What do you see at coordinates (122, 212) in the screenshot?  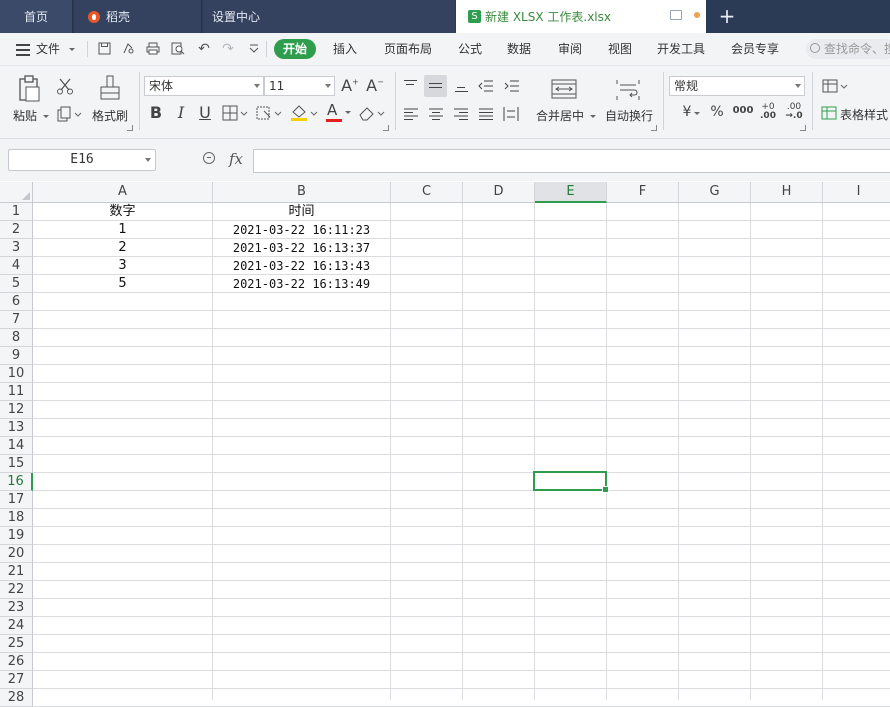 I see `cell-a1: 数字` at bounding box center [122, 212].